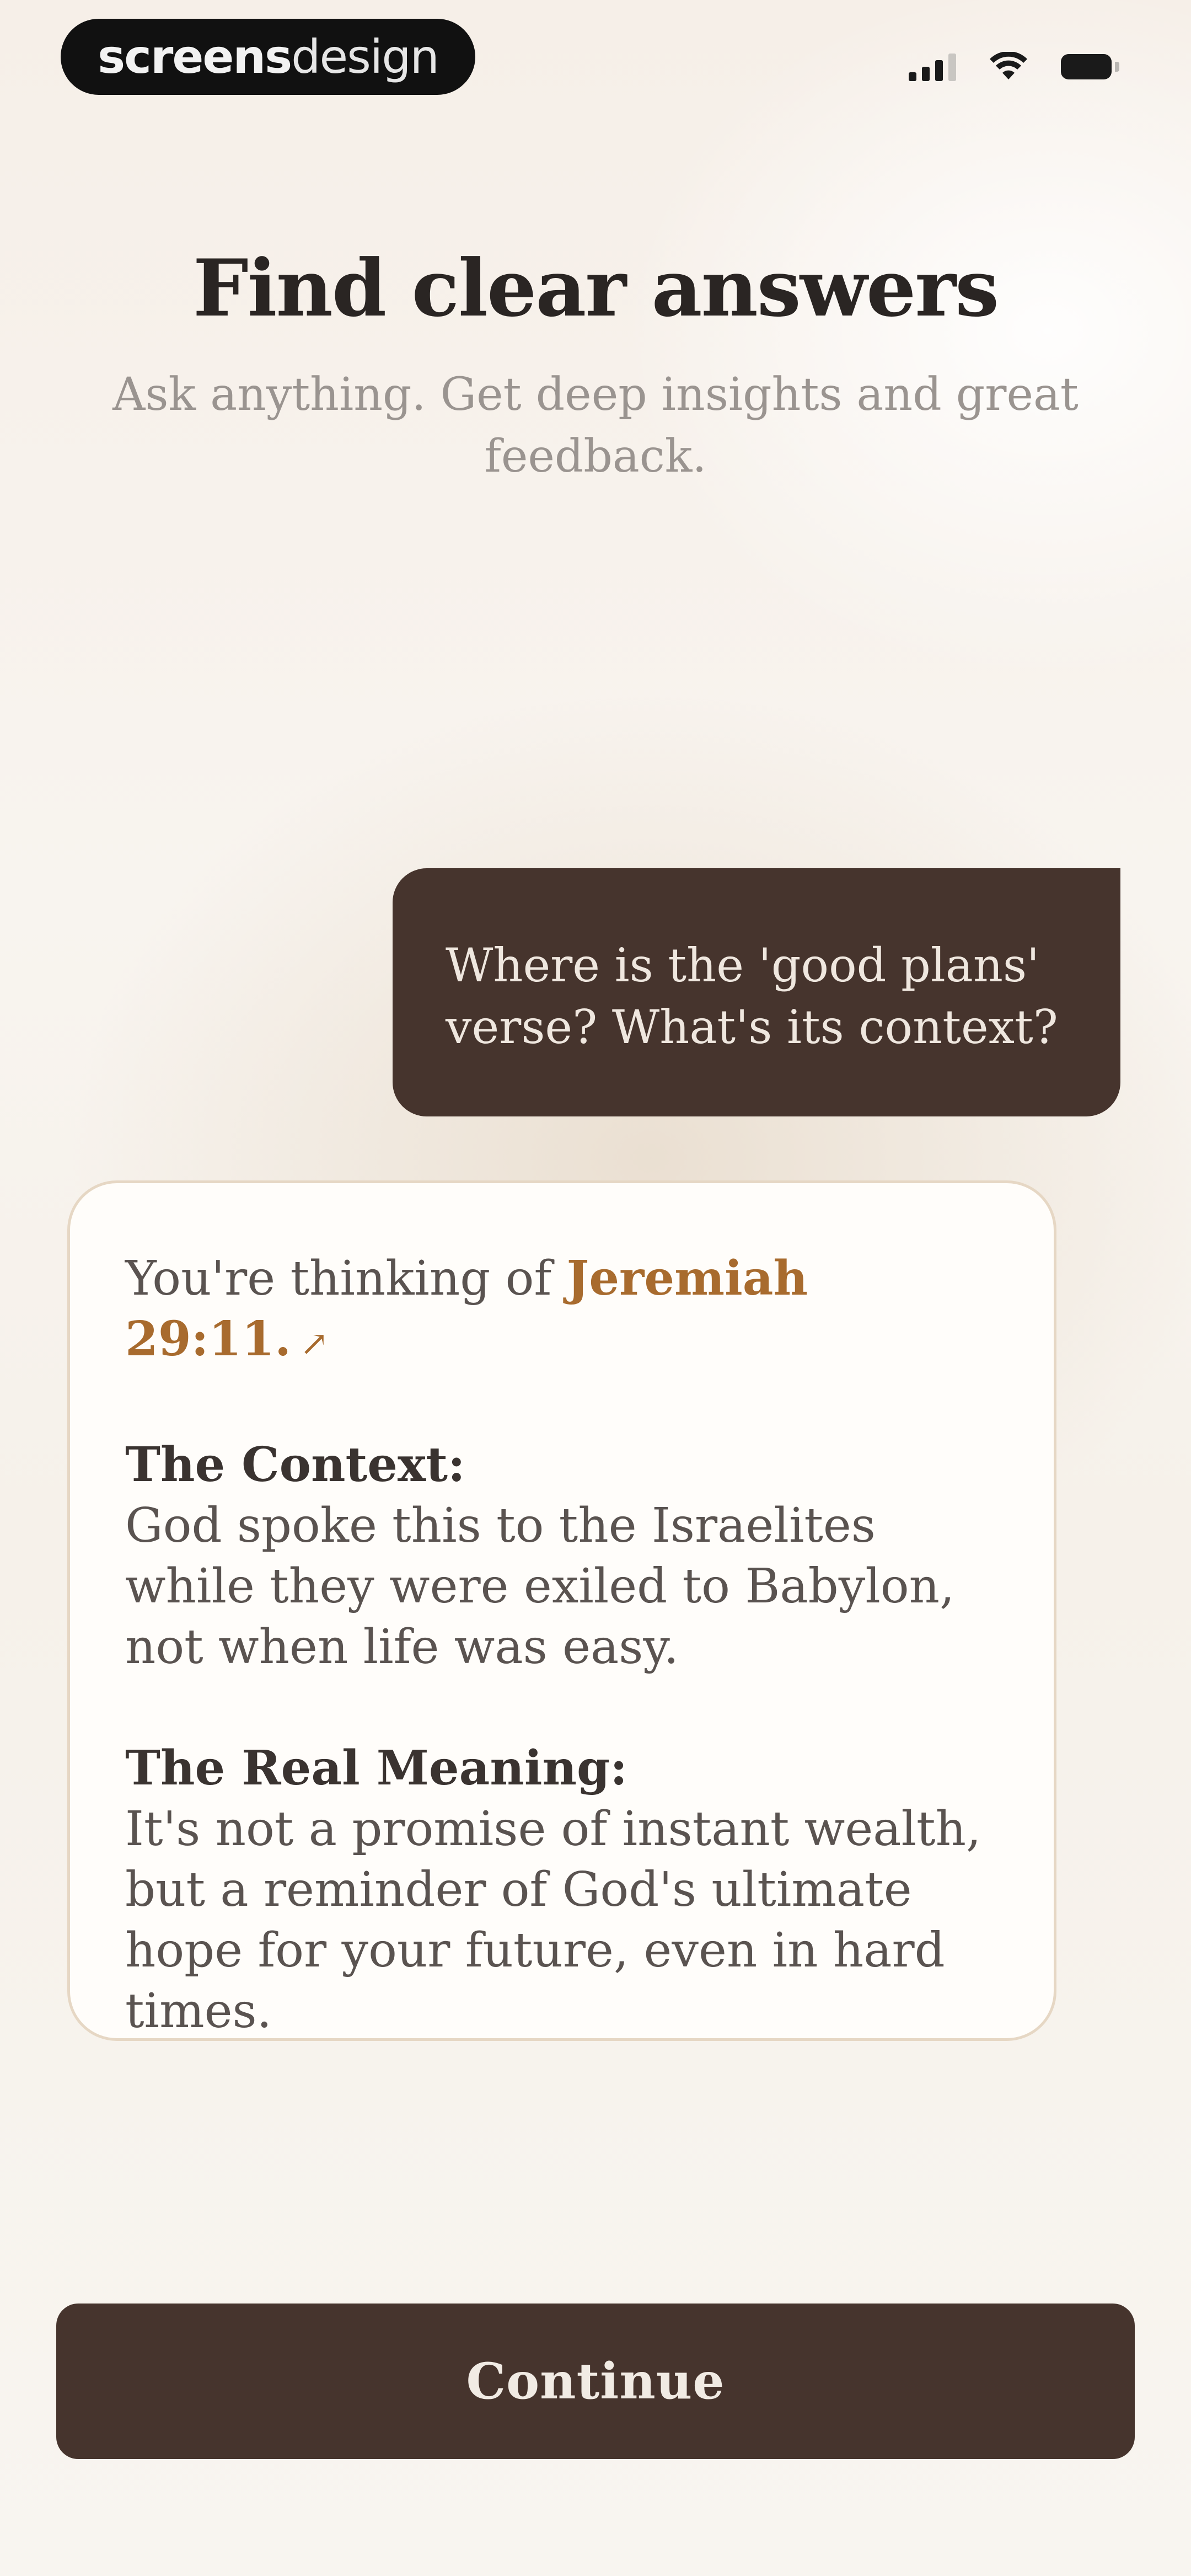 This screenshot has width=1191, height=2576. I want to click on context-heading: The Context:, so click(295, 1465).